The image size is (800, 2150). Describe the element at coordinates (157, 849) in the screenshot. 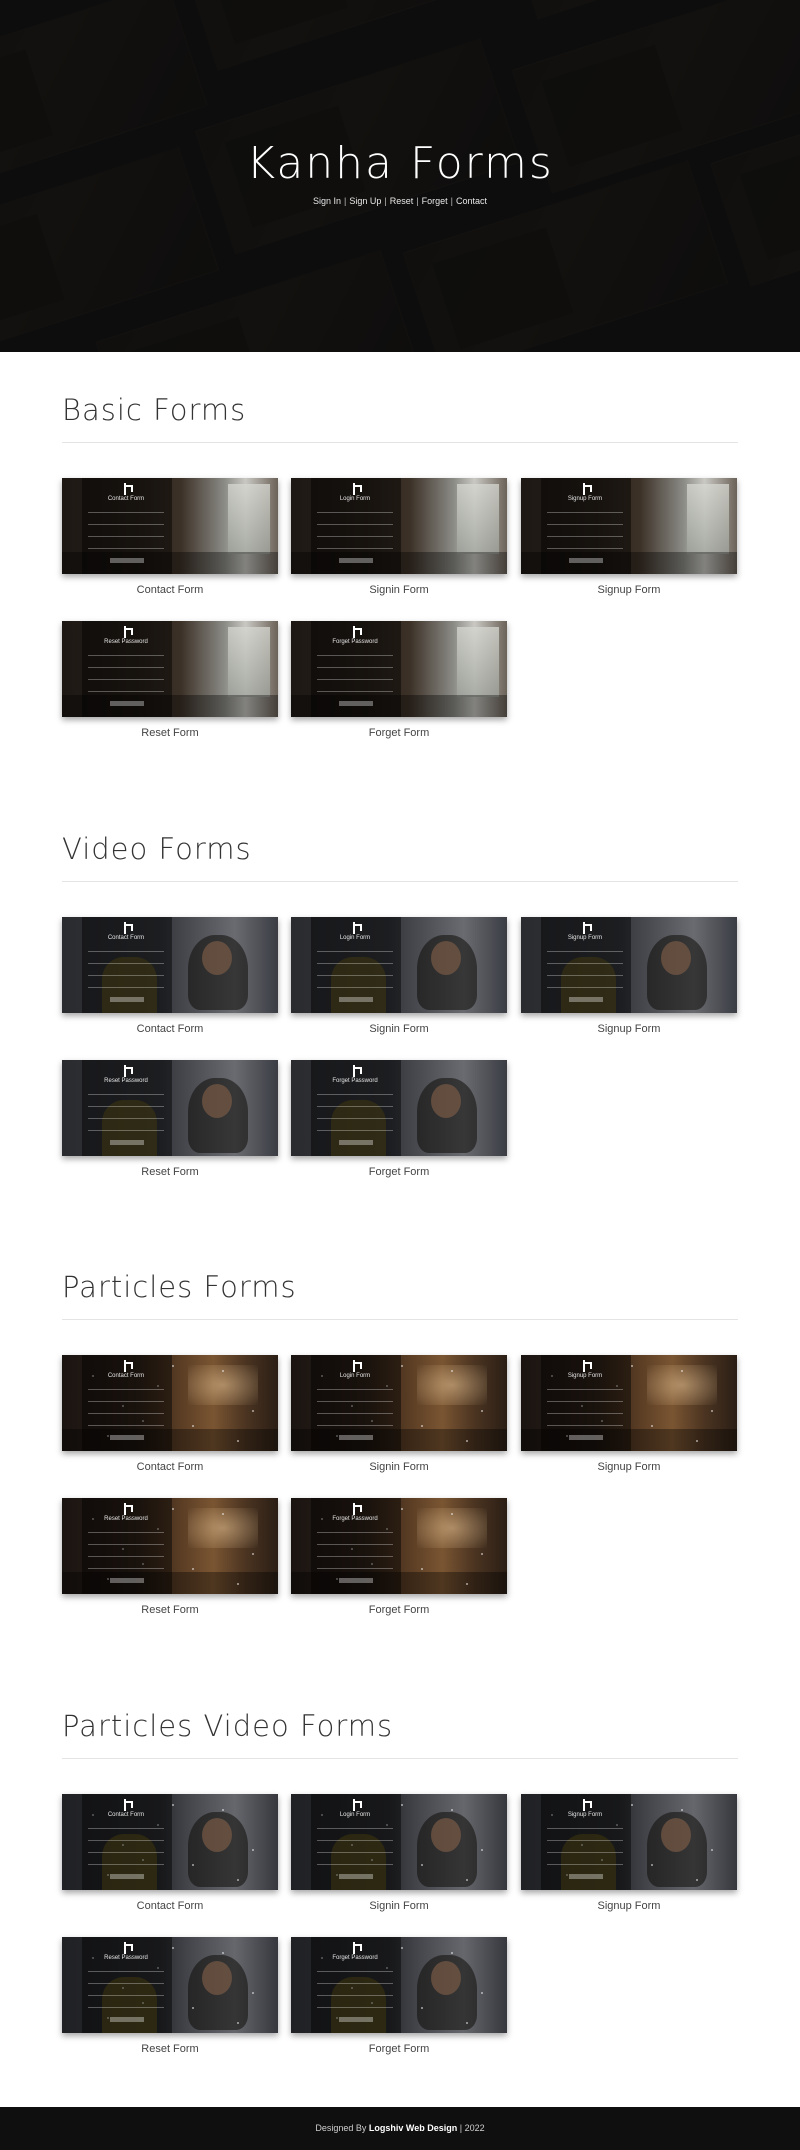

I see `section-title: Video Forms` at that location.